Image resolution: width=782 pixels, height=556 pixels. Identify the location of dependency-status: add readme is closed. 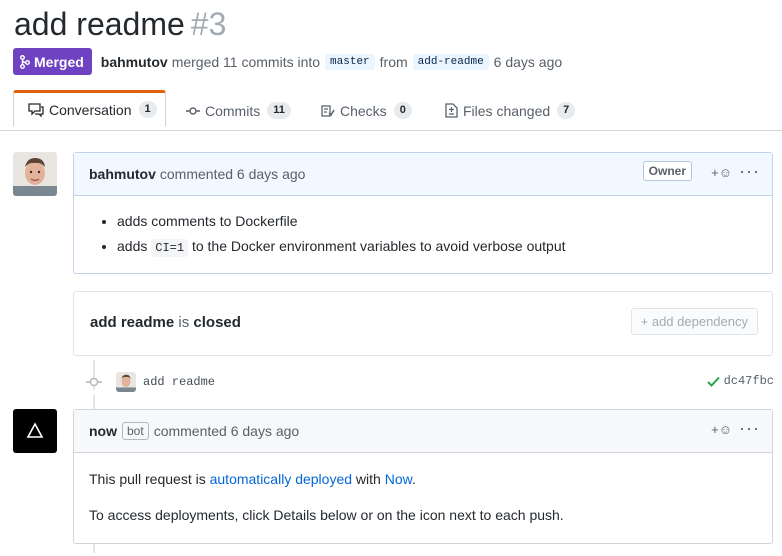
(165, 322).